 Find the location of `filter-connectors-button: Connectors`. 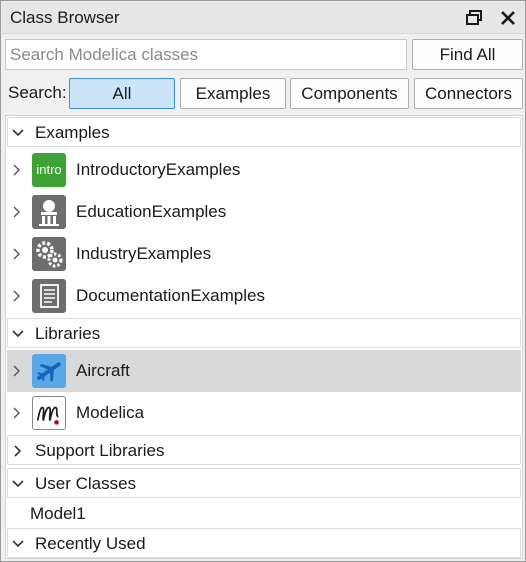

filter-connectors-button: Connectors is located at coordinates (468, 93).